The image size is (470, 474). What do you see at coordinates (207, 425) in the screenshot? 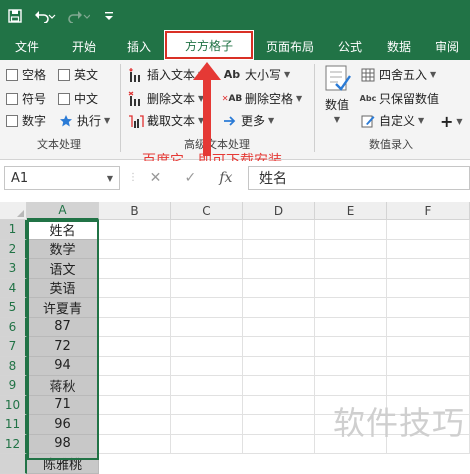
I see `cell-c11` at bounding box center [207, 425].